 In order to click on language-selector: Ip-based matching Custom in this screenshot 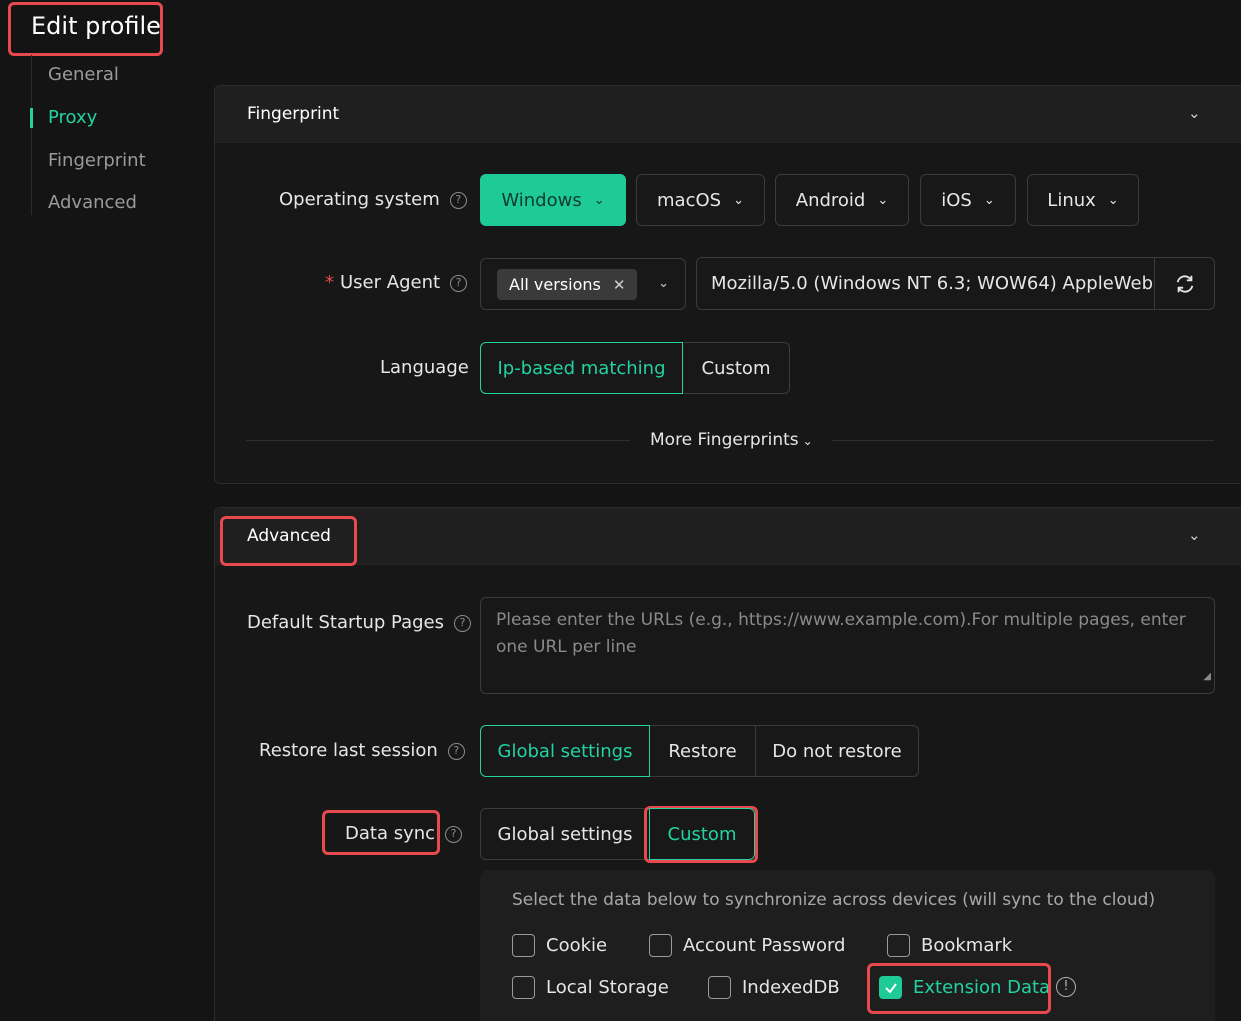, I will do `click(635, 368)`.